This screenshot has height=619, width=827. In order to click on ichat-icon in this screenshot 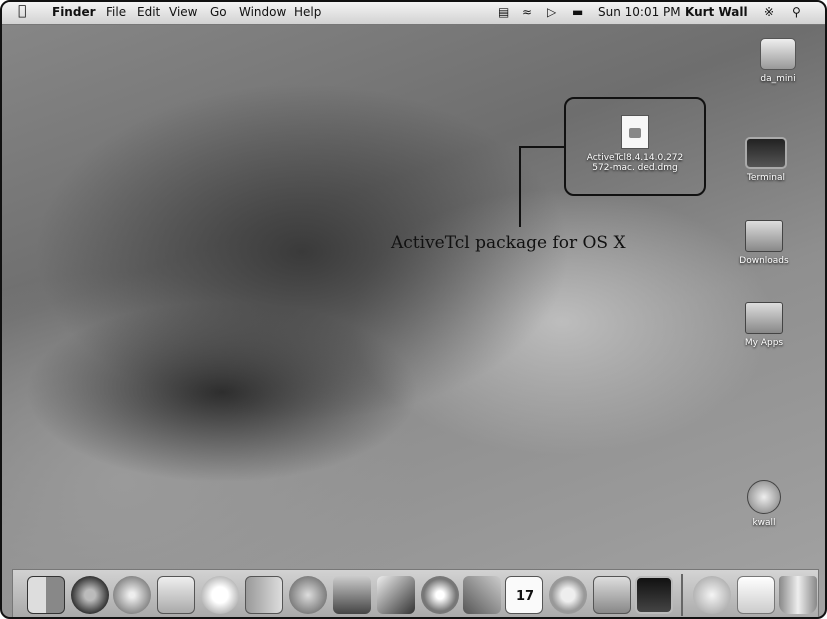, I will do `click(220, 595)`.